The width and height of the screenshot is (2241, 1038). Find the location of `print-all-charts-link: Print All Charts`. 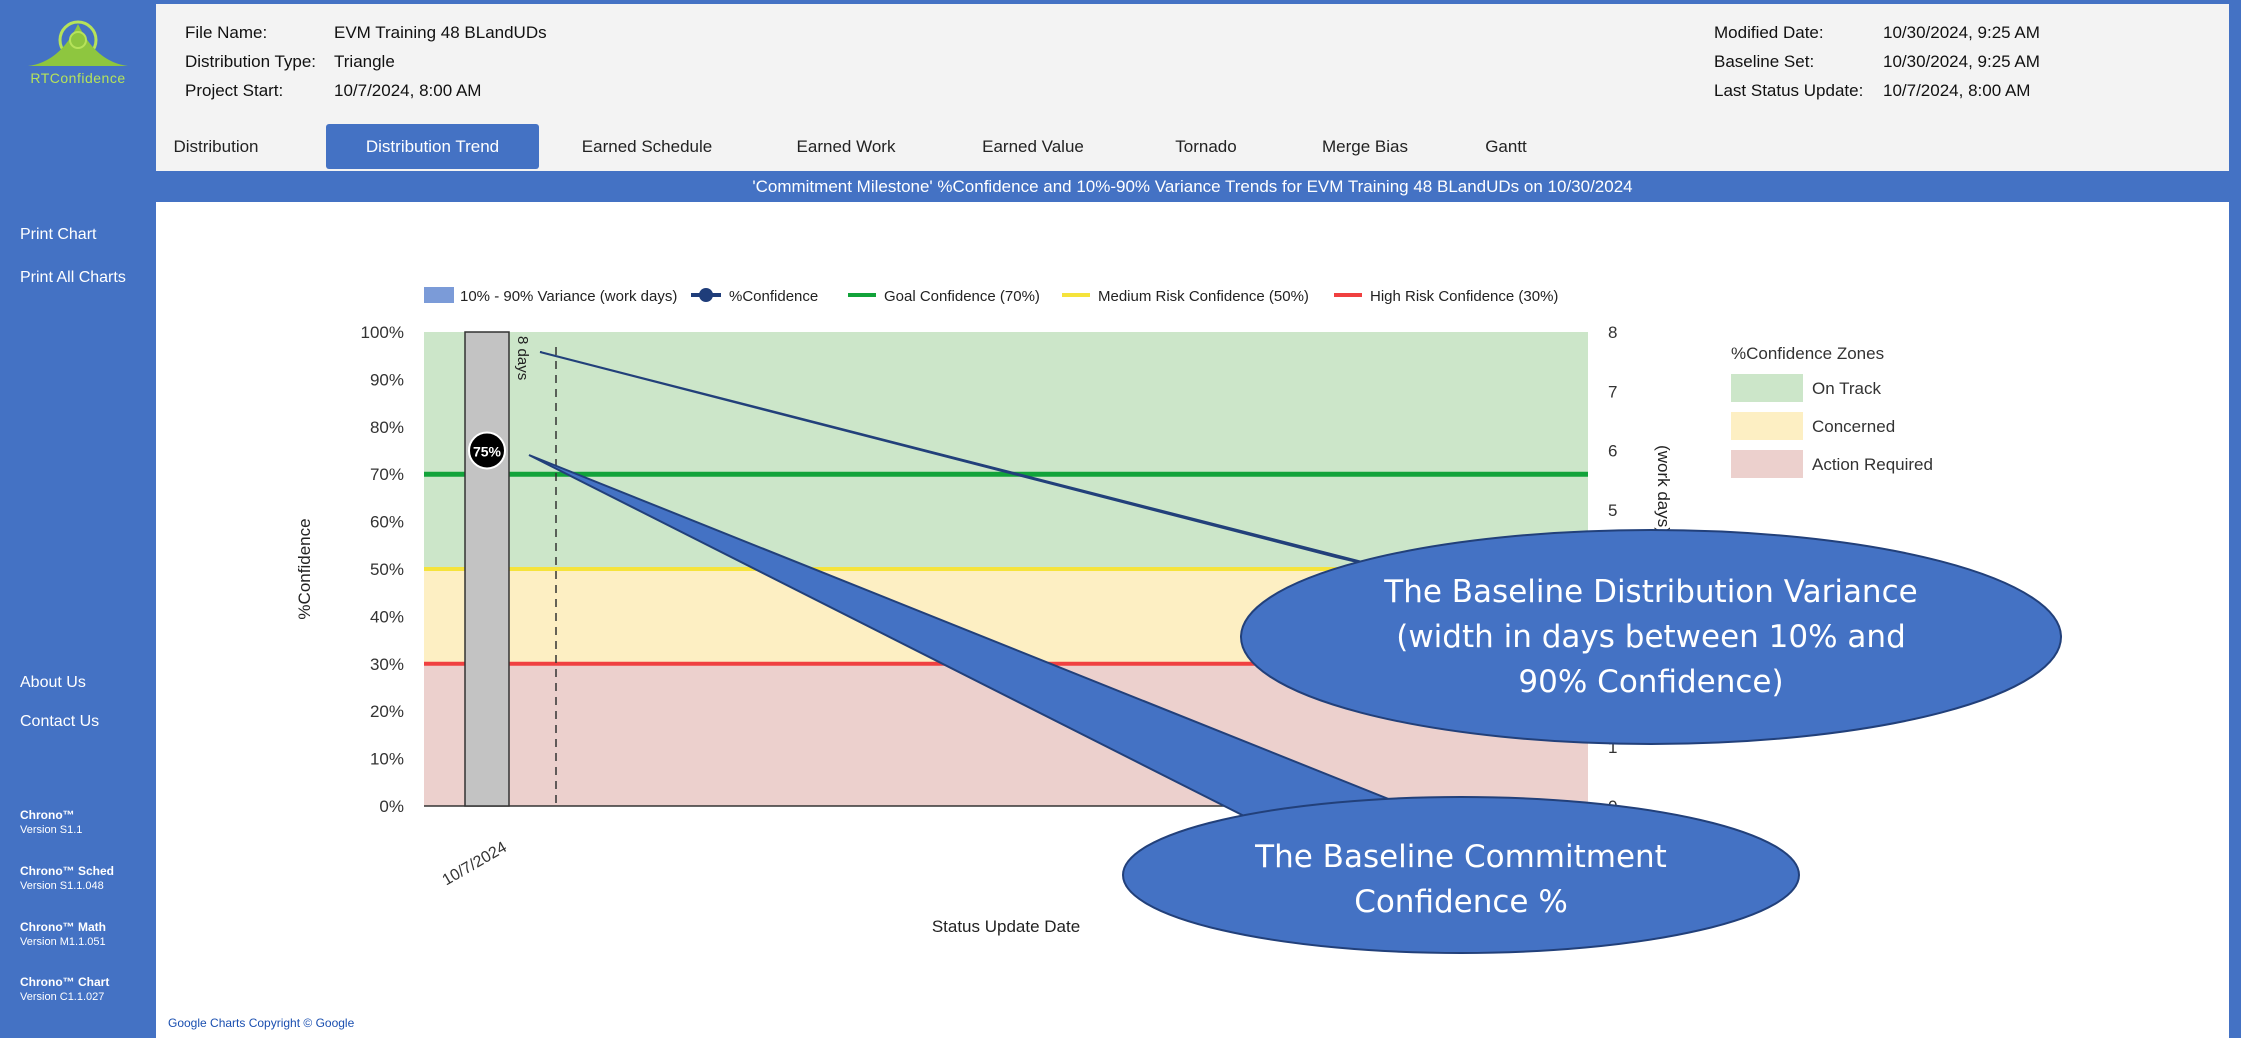

print-all-charts-link: Print All Charts is located at coordinates (73, 278).